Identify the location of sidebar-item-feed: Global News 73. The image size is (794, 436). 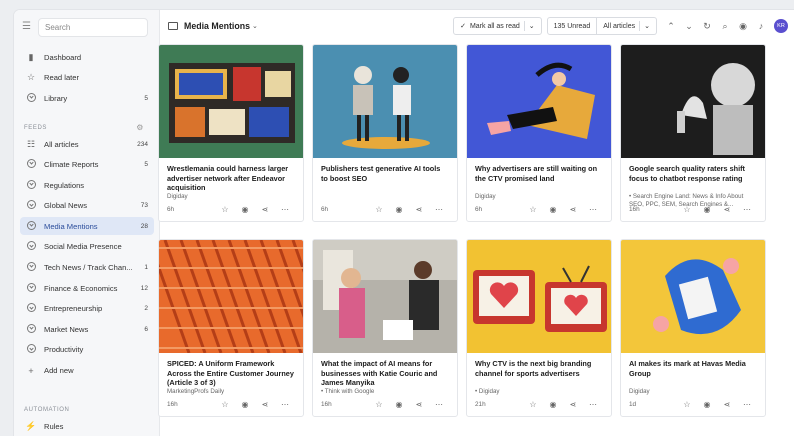
(87, 206).